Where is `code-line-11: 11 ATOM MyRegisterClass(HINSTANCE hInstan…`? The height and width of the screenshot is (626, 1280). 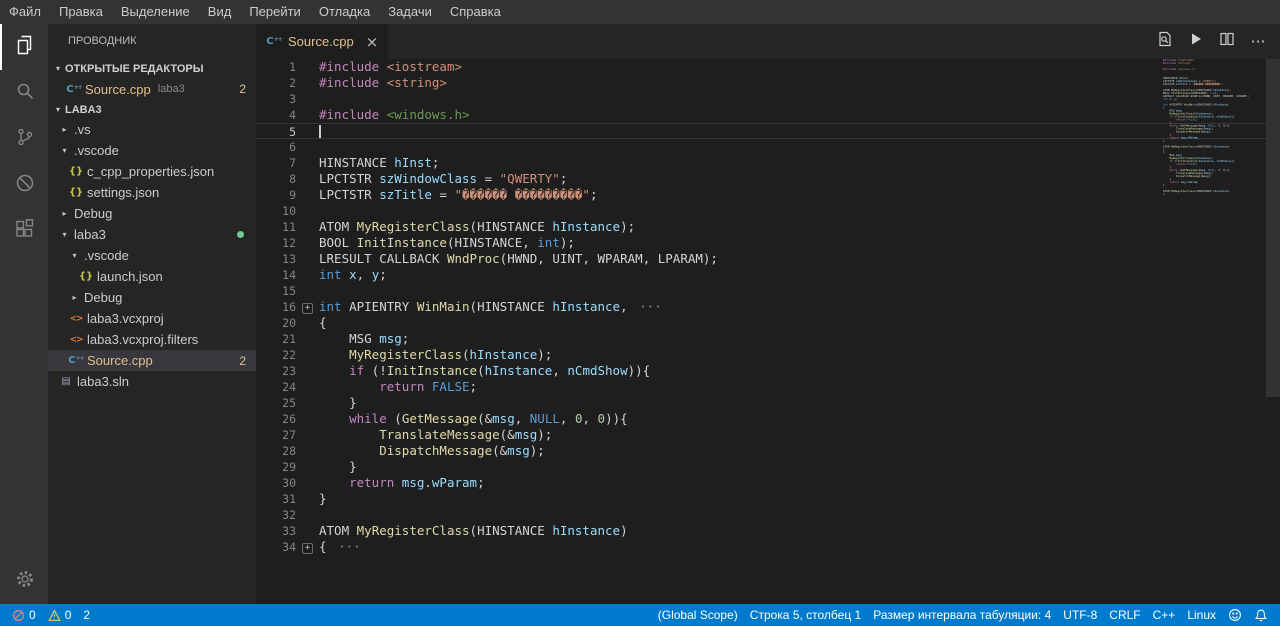
code-line-11: 11 ATOM MyRegisterClass(HINSTANCE hInstan… is located at coordinates (761, 227).